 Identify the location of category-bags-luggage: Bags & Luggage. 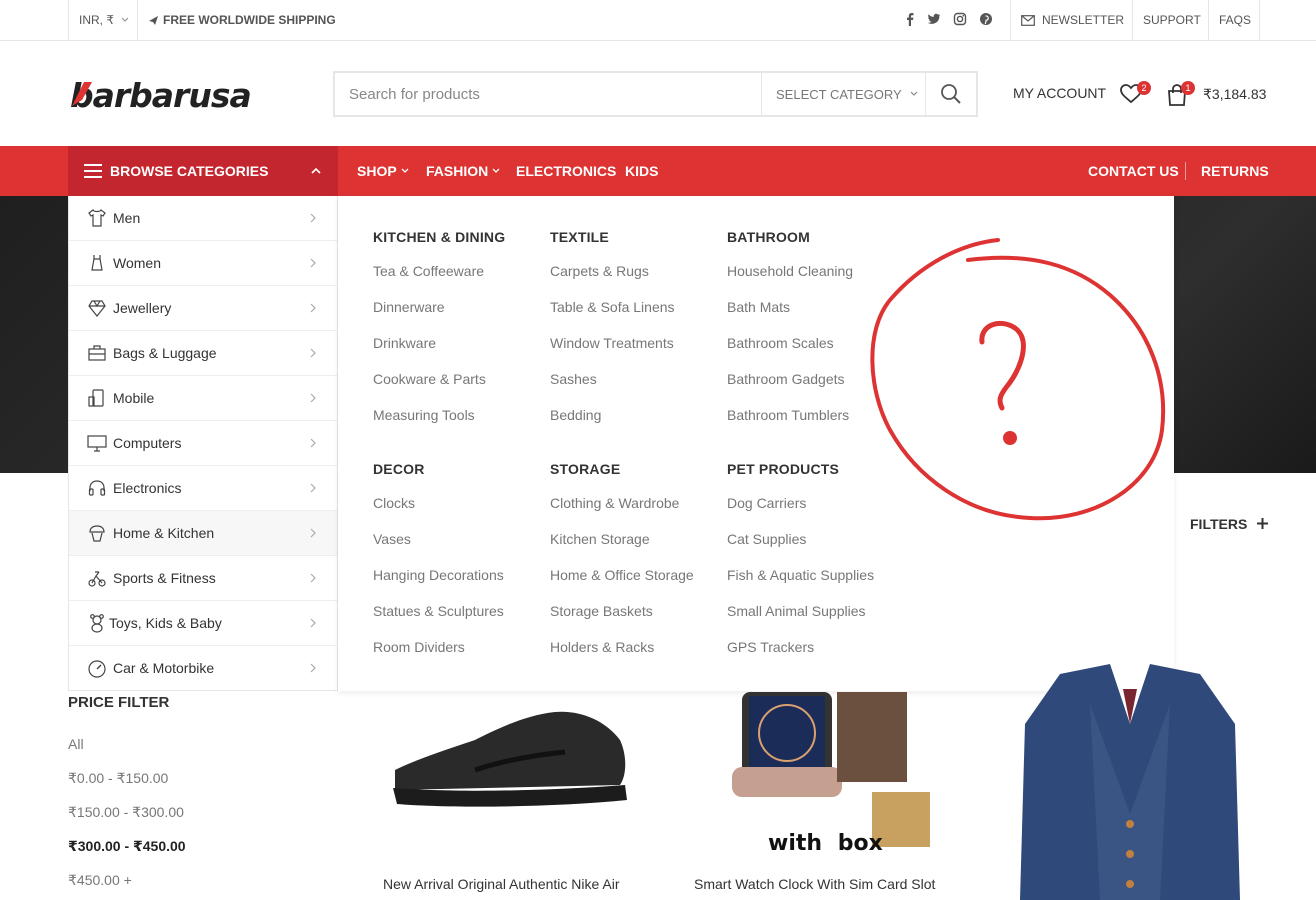
(203, 353).